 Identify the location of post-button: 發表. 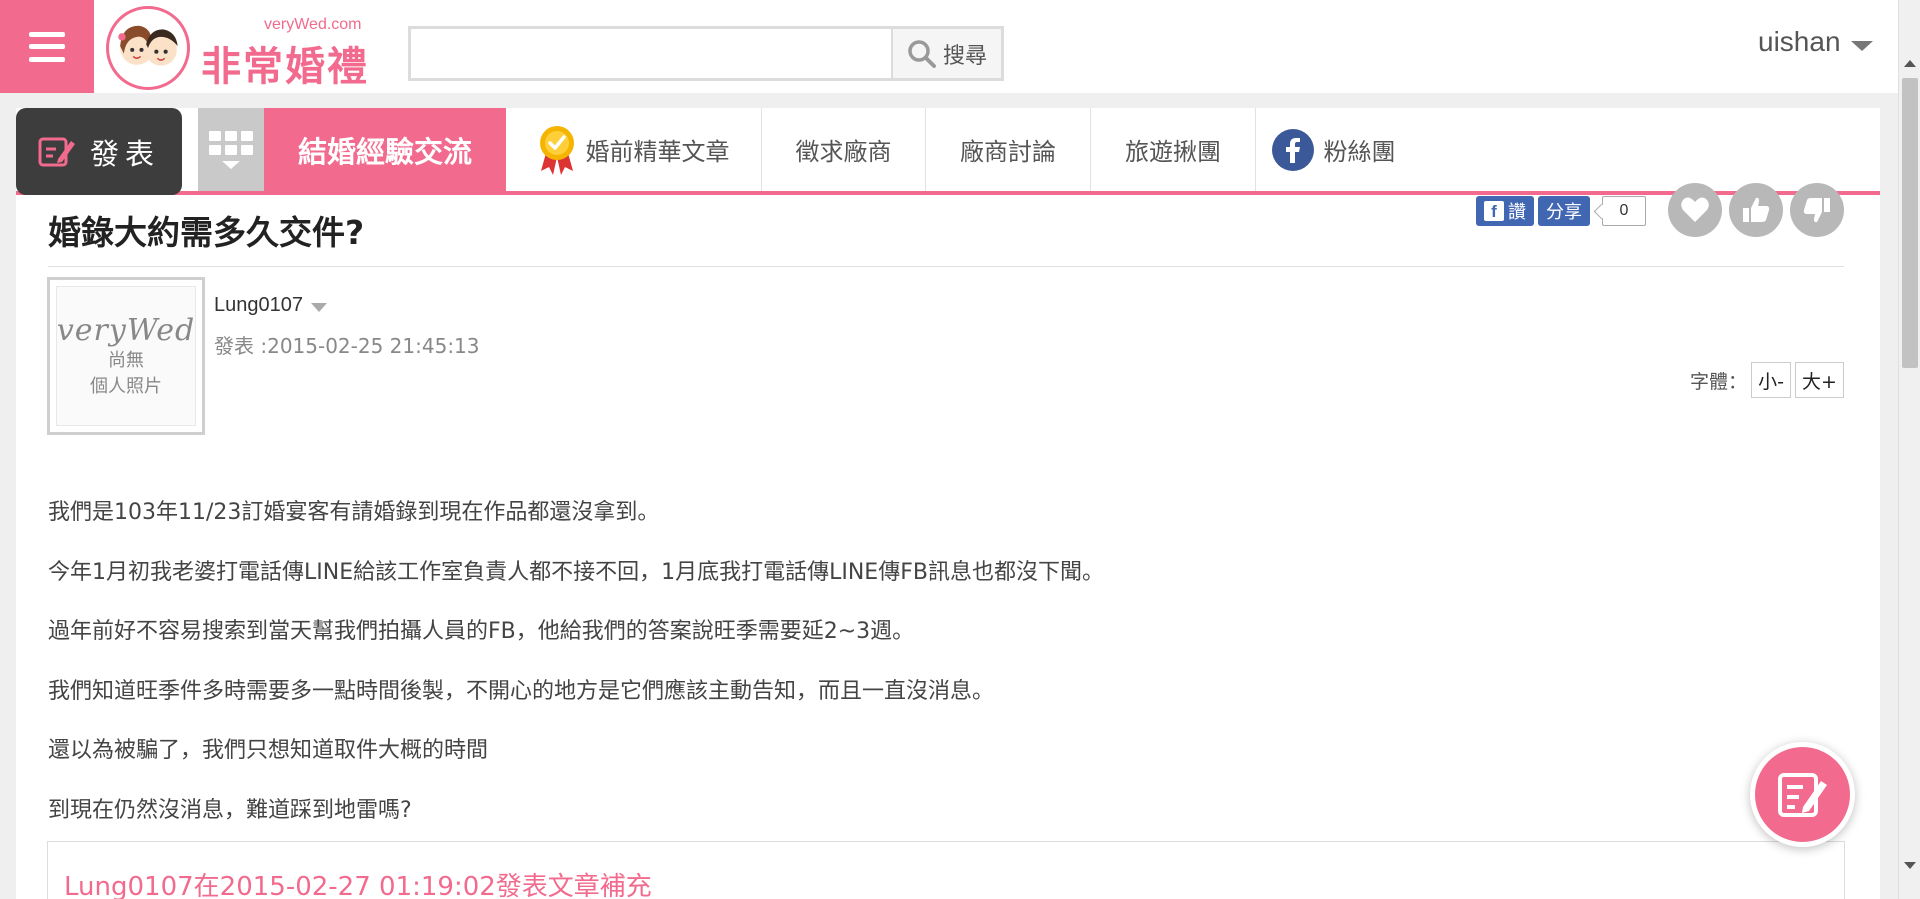
(99, 151).